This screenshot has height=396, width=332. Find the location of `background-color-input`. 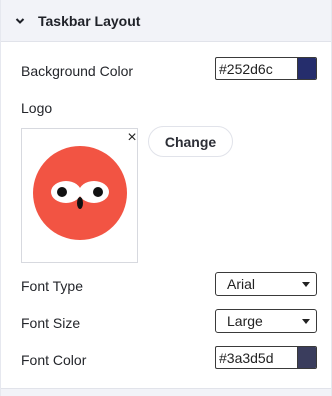

background-color-input is located at coordinates (256, 68).